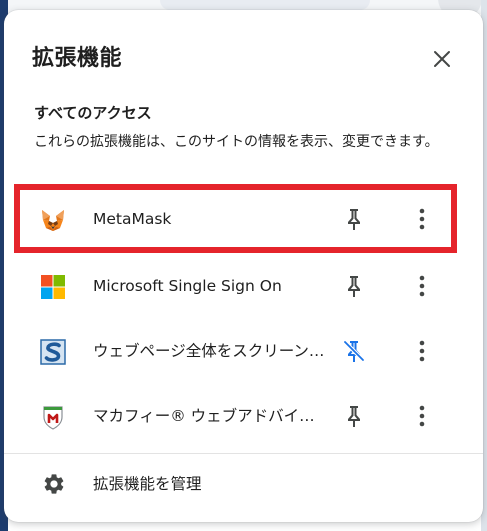 The width and height of the screenshot is (487, 531). Describe the element at coordinates (243, 453) in the screenshot. I see `footer-divider` at that location.